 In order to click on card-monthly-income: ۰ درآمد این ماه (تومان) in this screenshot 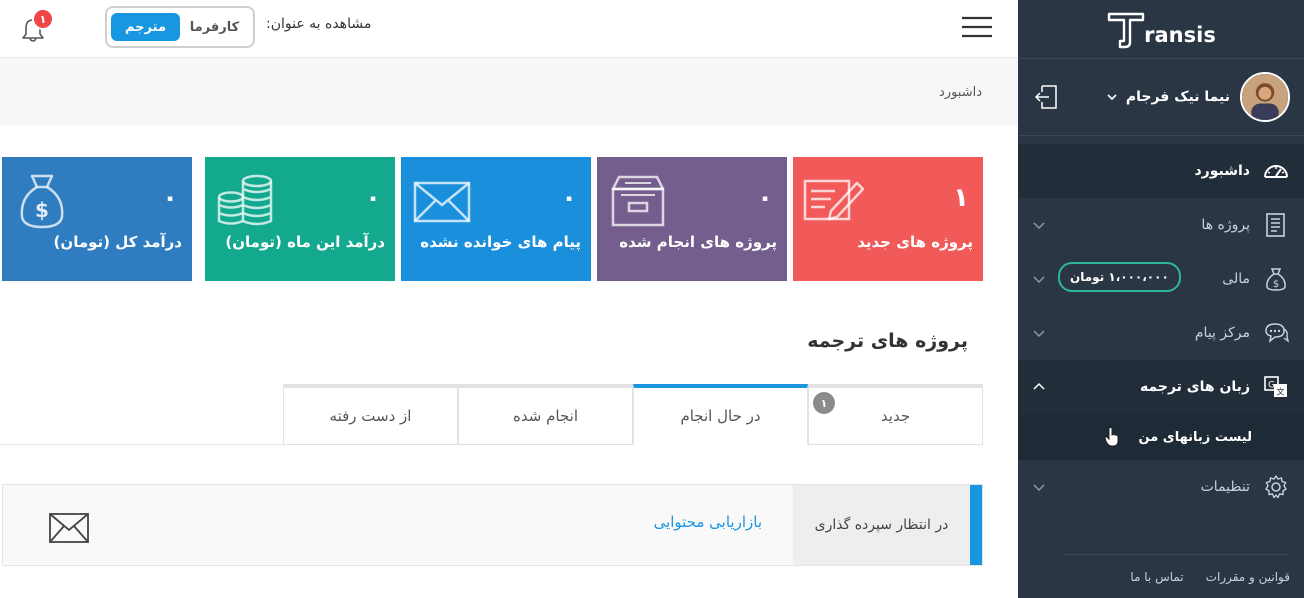, I will do `click(300, 219)`.